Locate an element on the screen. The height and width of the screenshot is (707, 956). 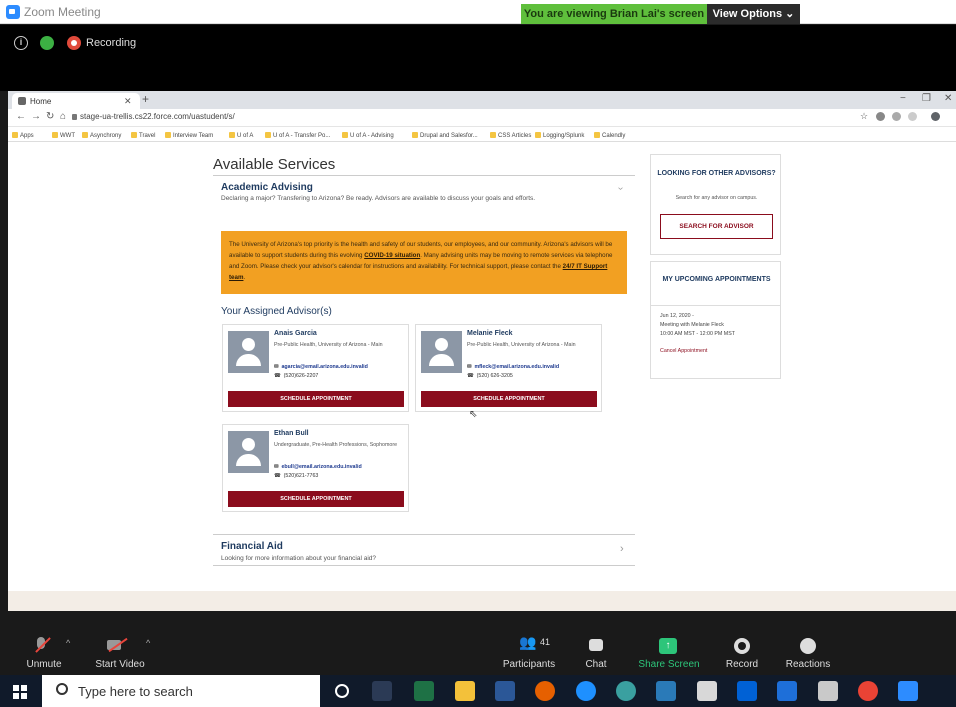
restore-icon: ❐ is located at coordinates (926, 98).